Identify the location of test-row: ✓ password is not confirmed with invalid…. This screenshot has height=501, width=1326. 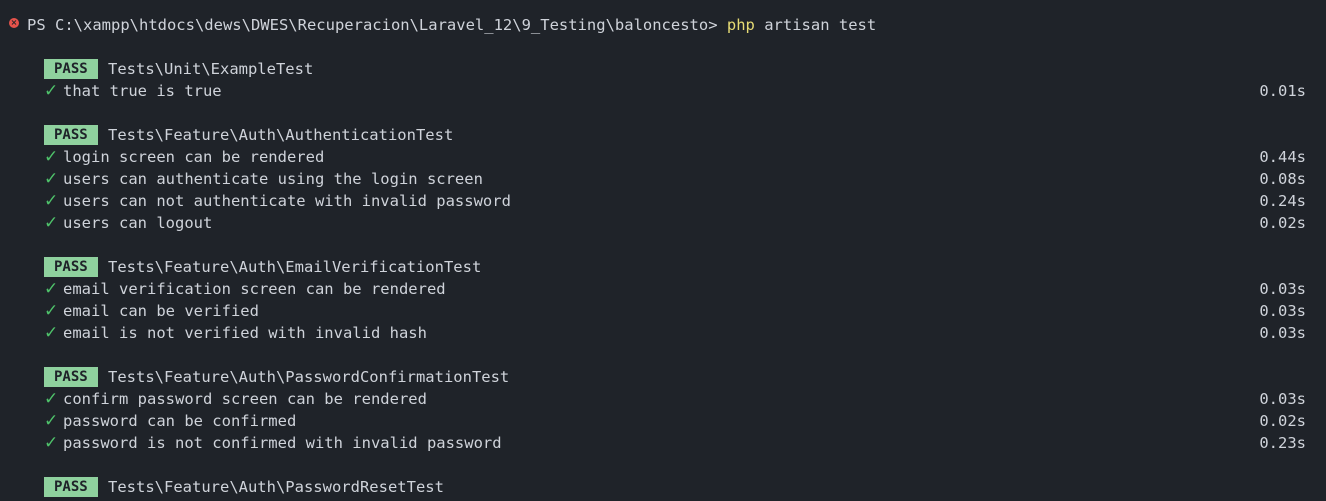
(663, 443).